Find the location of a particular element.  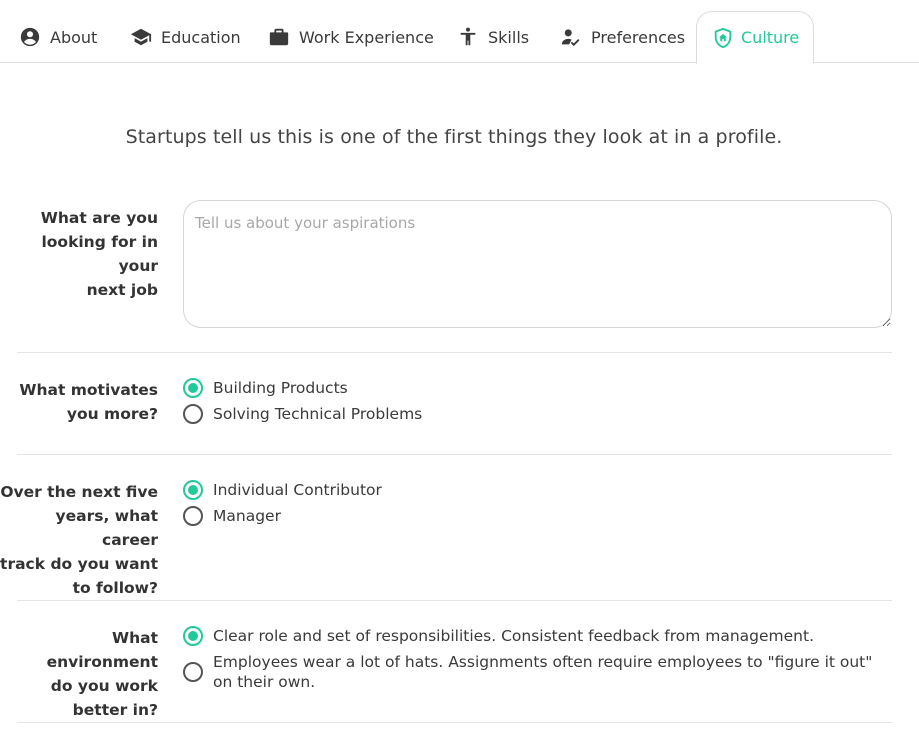

tab-education: Education is located at coordinates (185, 37).